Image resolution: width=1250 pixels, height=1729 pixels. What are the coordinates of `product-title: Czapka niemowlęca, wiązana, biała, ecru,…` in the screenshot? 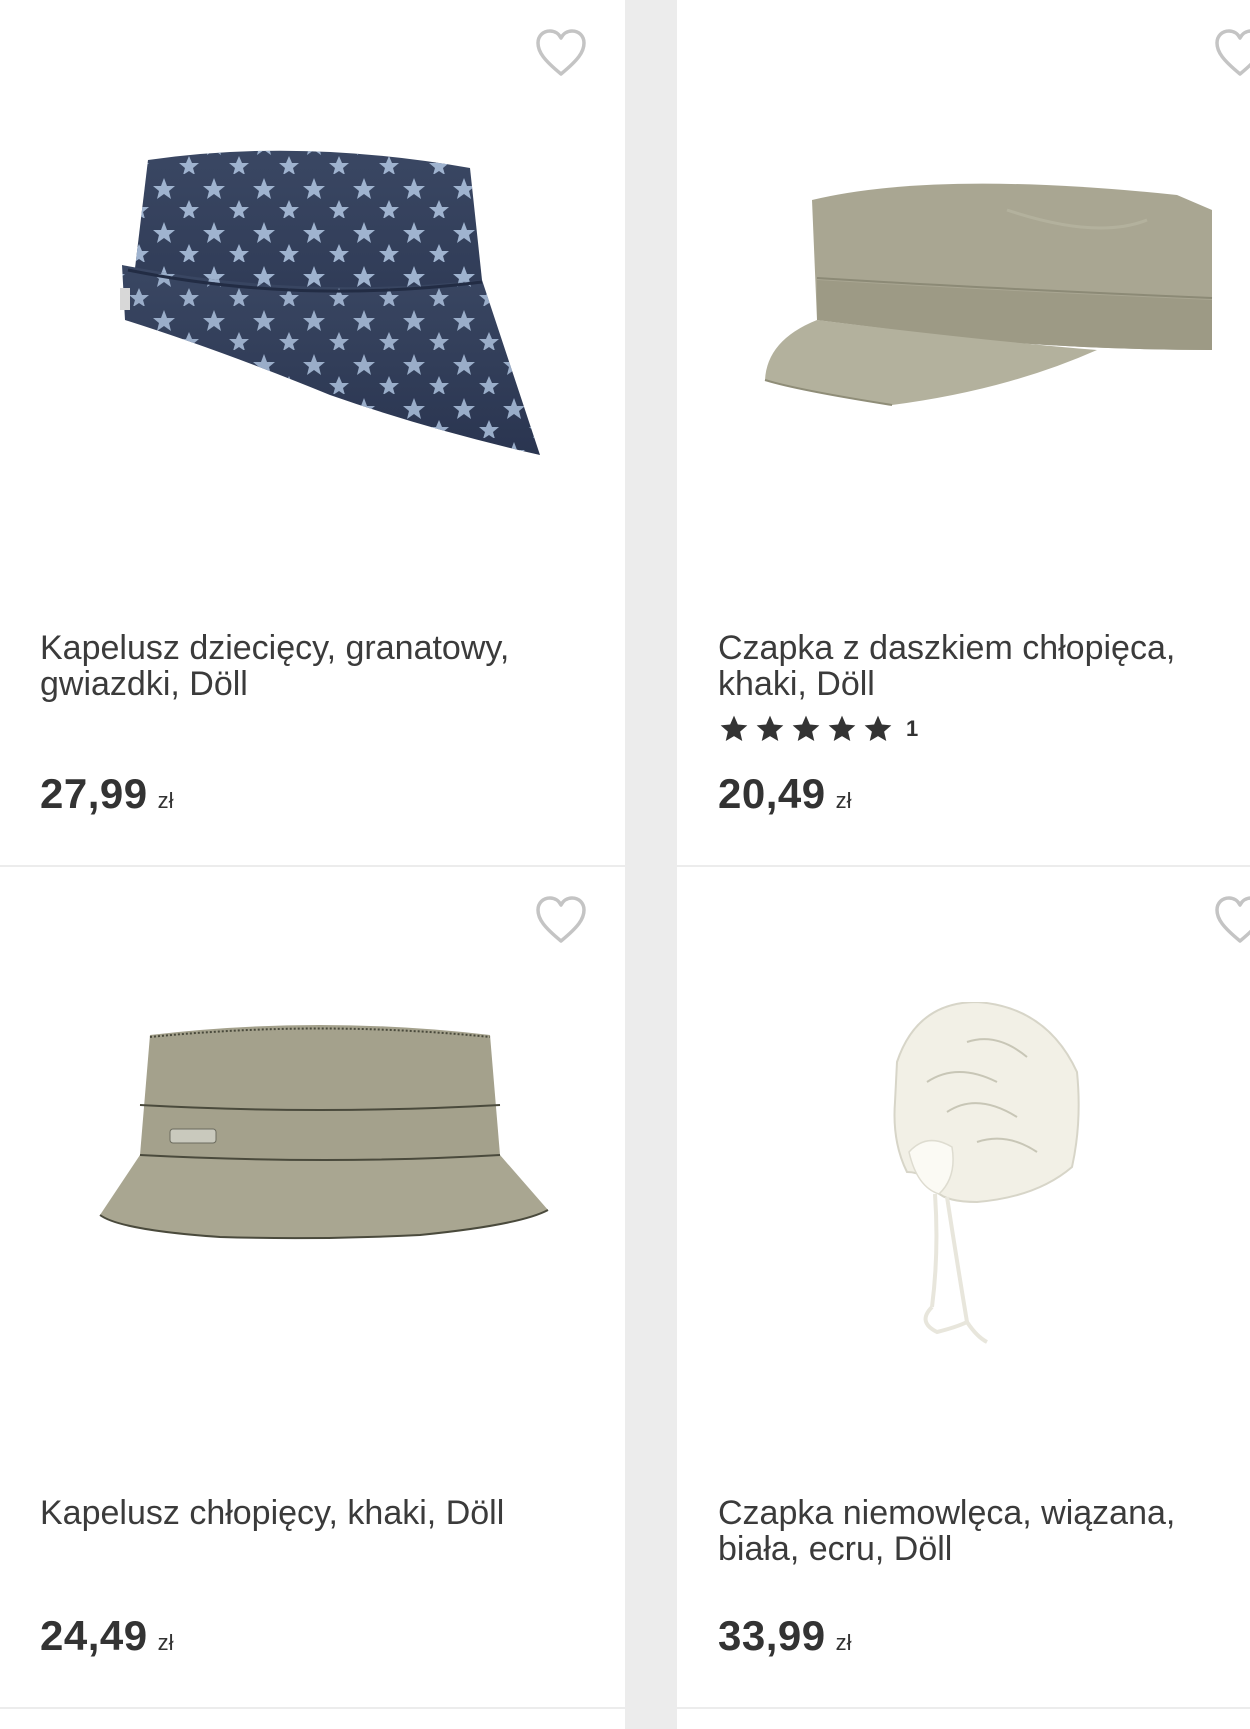 It's located at (978, 1531).